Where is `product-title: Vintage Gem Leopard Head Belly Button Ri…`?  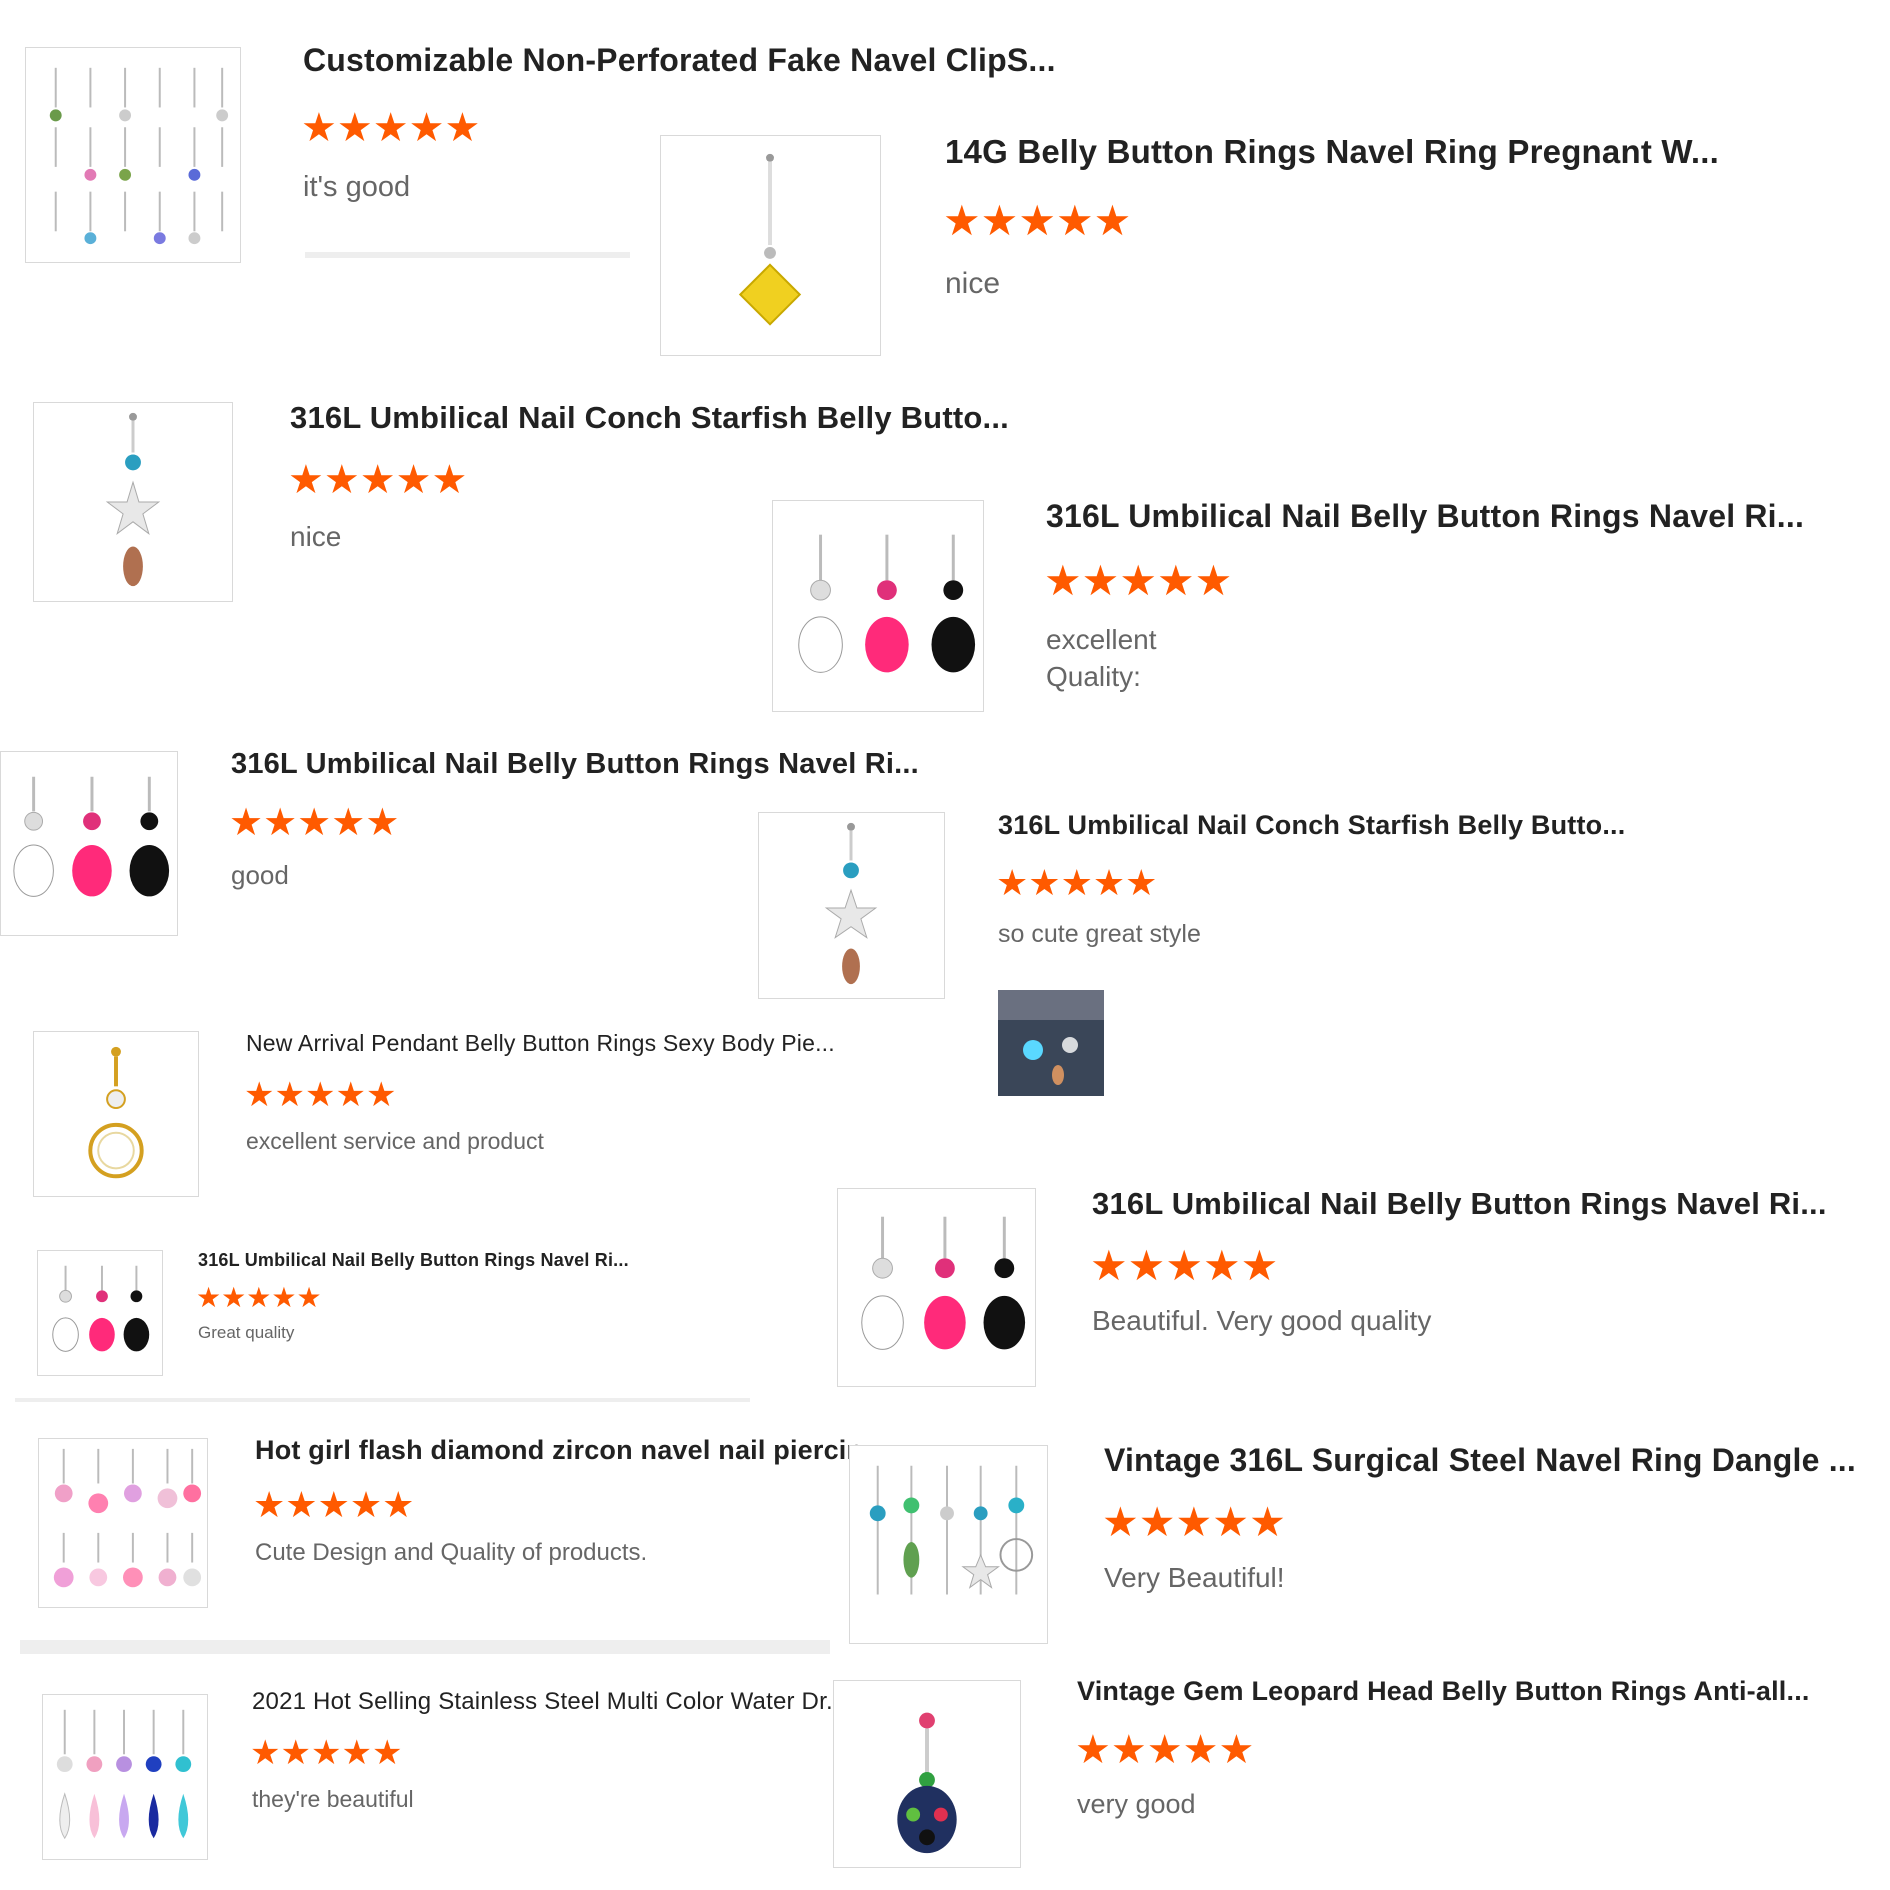
product-title: Vintage Gem Leopard Head Belly Button Ri… is located at coordinates (1443, 1691).